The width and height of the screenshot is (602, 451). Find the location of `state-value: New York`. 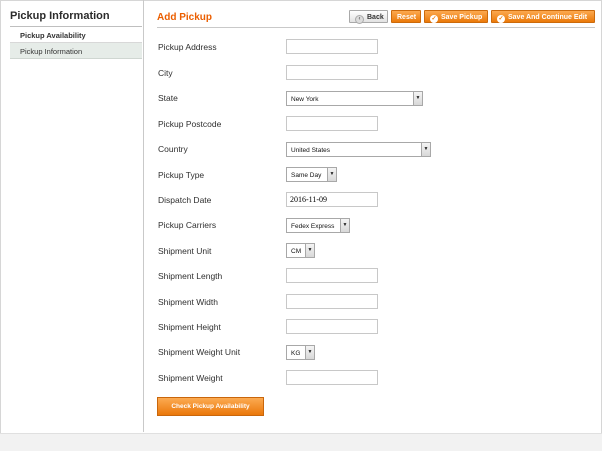

state-value: New York is located at coordinates (305, 99).